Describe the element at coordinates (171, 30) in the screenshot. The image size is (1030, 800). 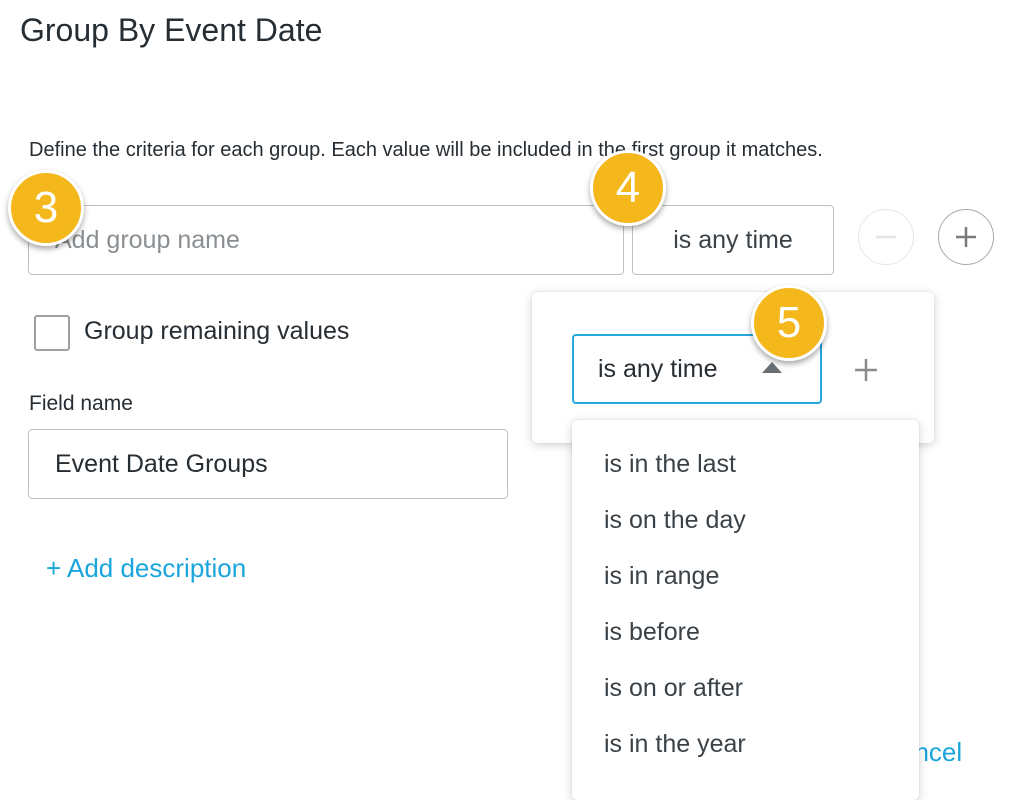
I see `dialog-title: Group By Event Date` at that location.